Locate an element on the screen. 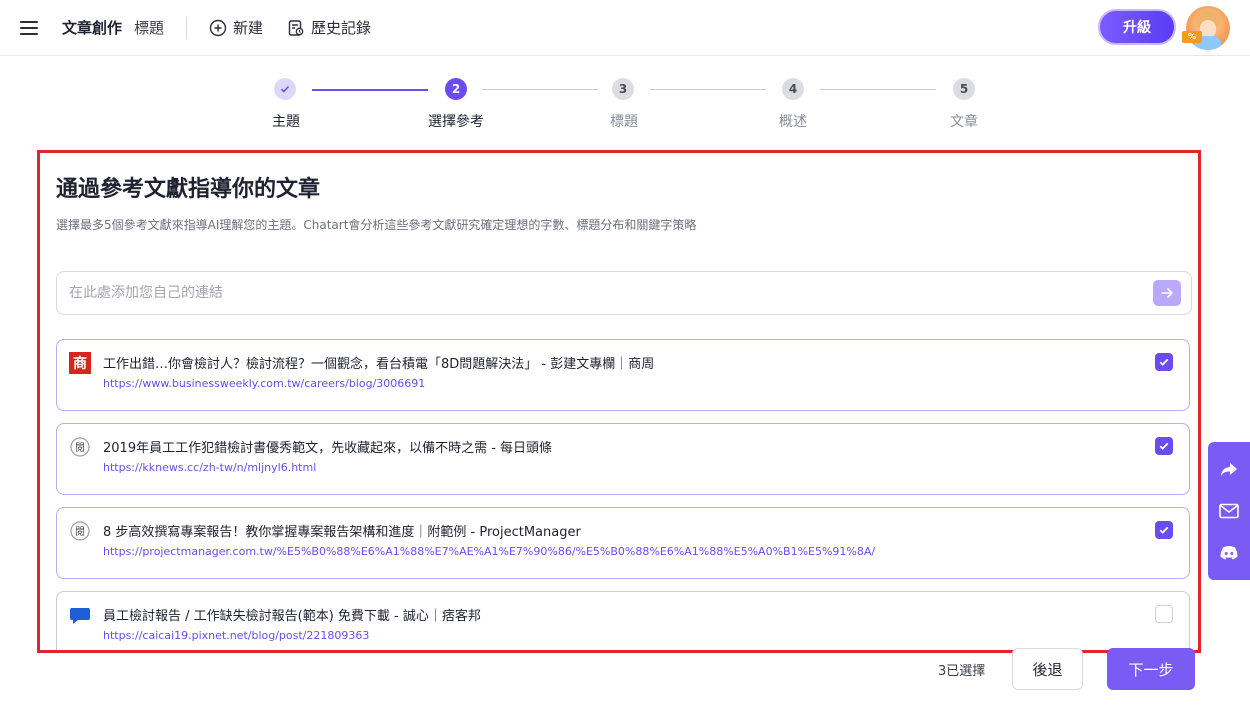 The height and width of the screenshot is (712, 1250). history-label: 歷史記錄 is located at coordinates (341, 28).